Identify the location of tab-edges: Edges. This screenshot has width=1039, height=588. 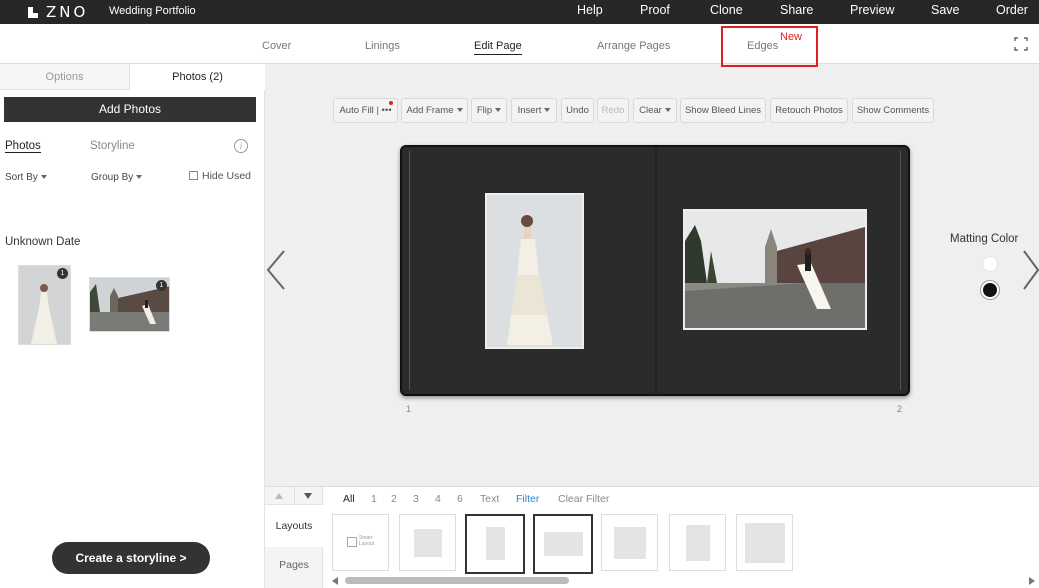
(762, 46).